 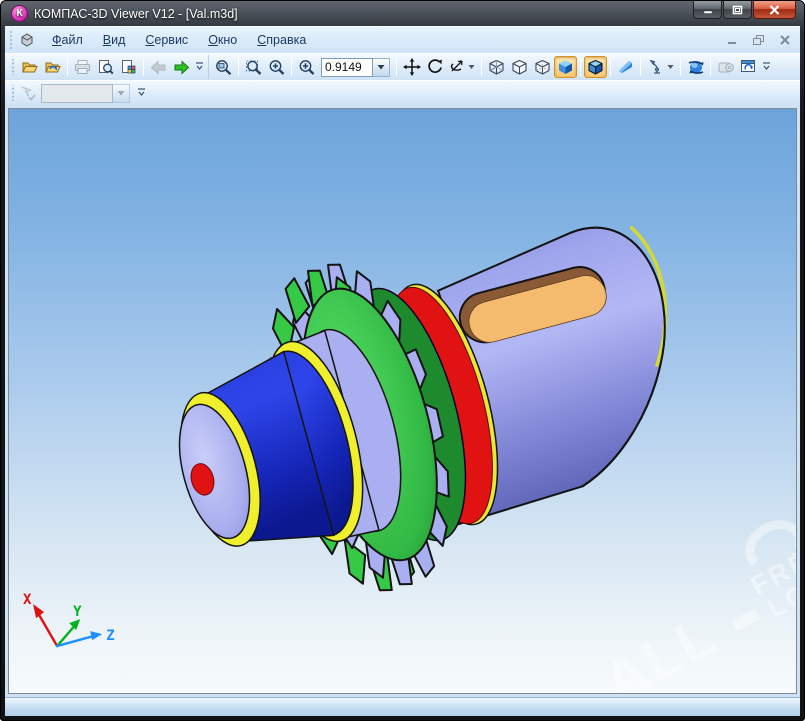 I want to click on pan-icon, so click(x=411, y=67).